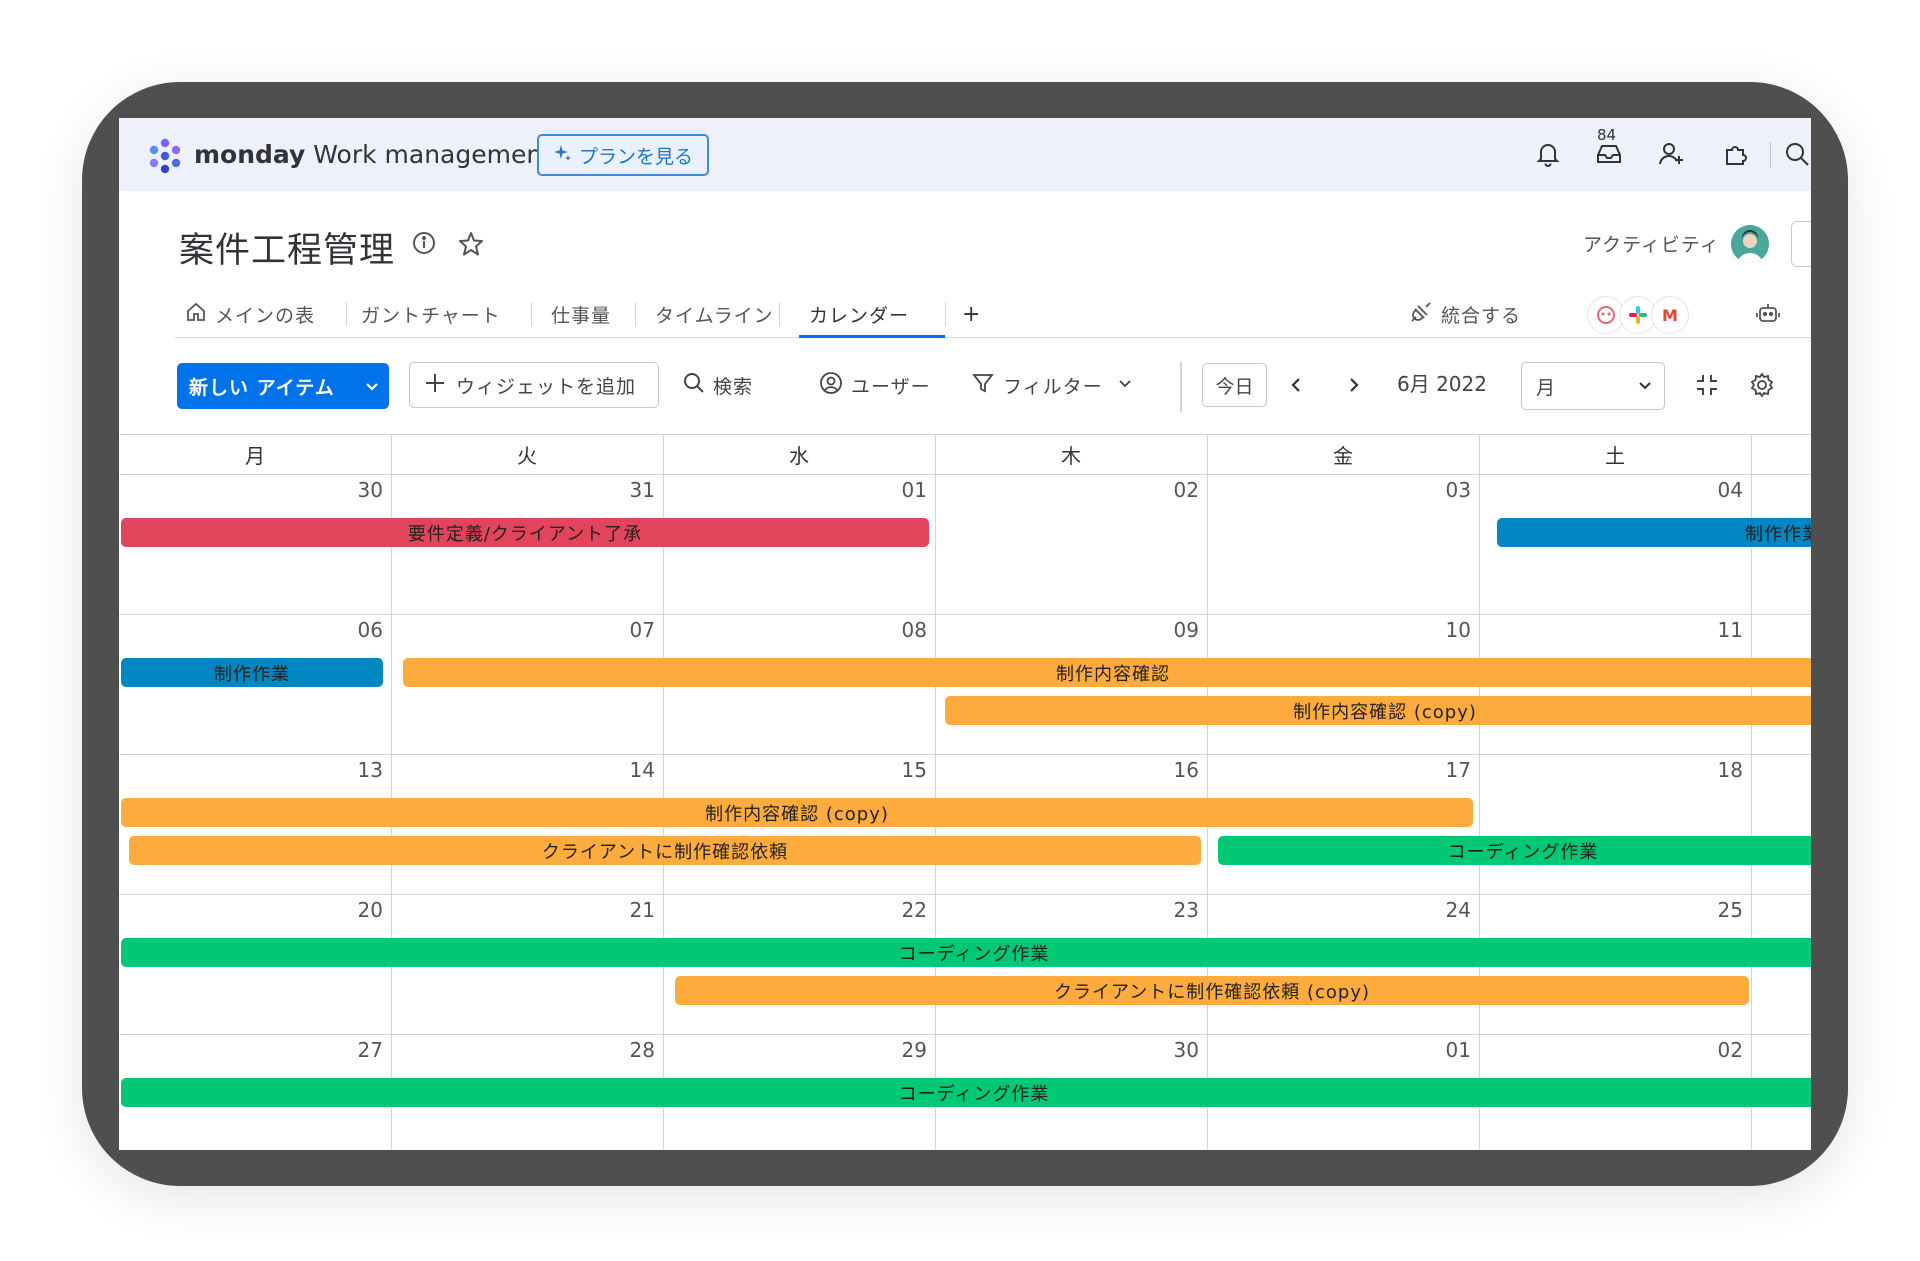  I want to click on day-number: 15, so click(897, 770).